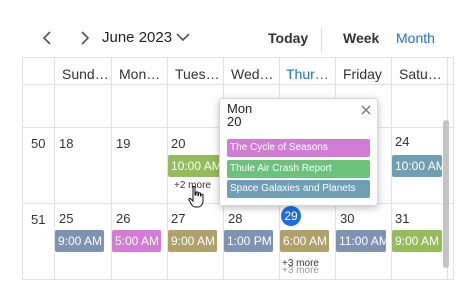  I want to click on previous-button, so click(47, 38).